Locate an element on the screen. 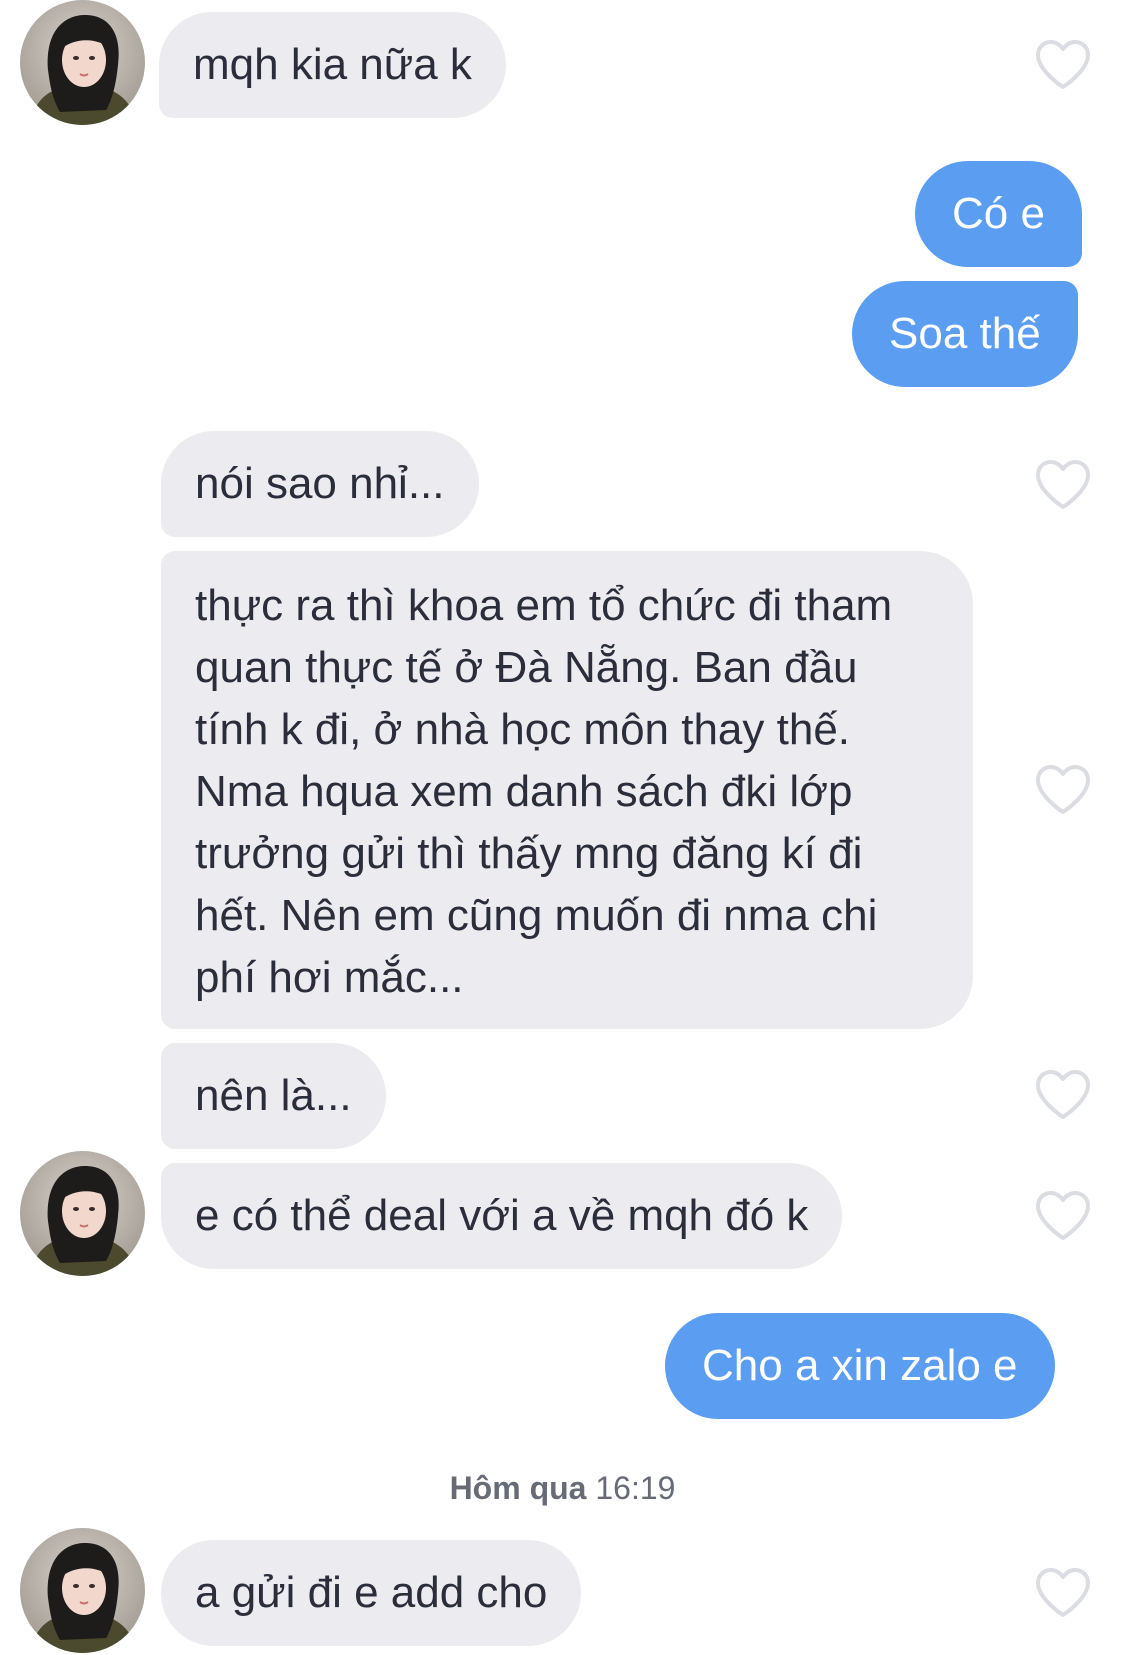 The width and height of the screenshot is (1125, 1655). message-bubble-outgoing: Có e is located at coordinates (998, 214).